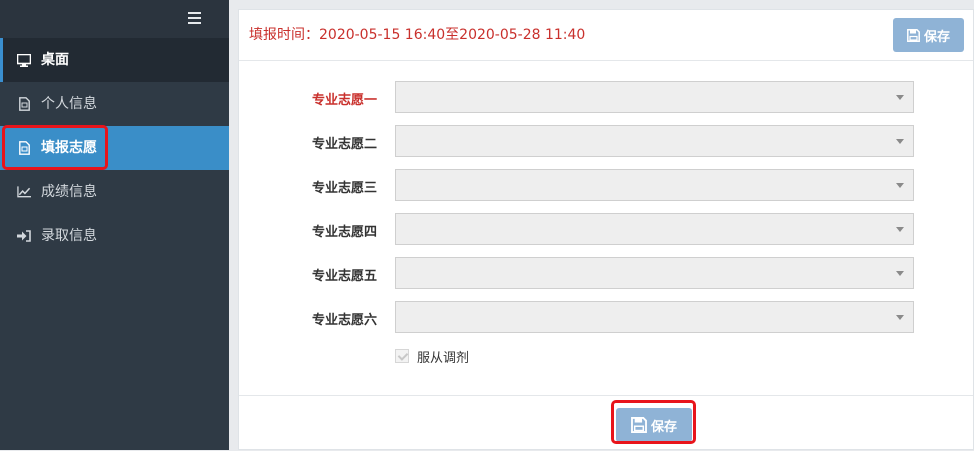 This screenshot has height=451, width=974. I want to click on sidebar-item-label: 成绩信息, so click(69, 192).